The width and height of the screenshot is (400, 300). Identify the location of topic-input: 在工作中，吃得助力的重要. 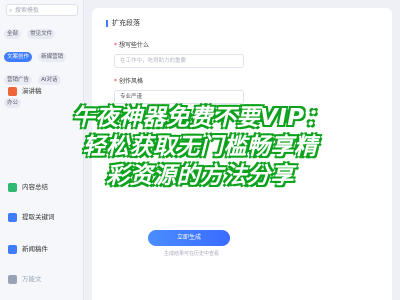
(179, 61).